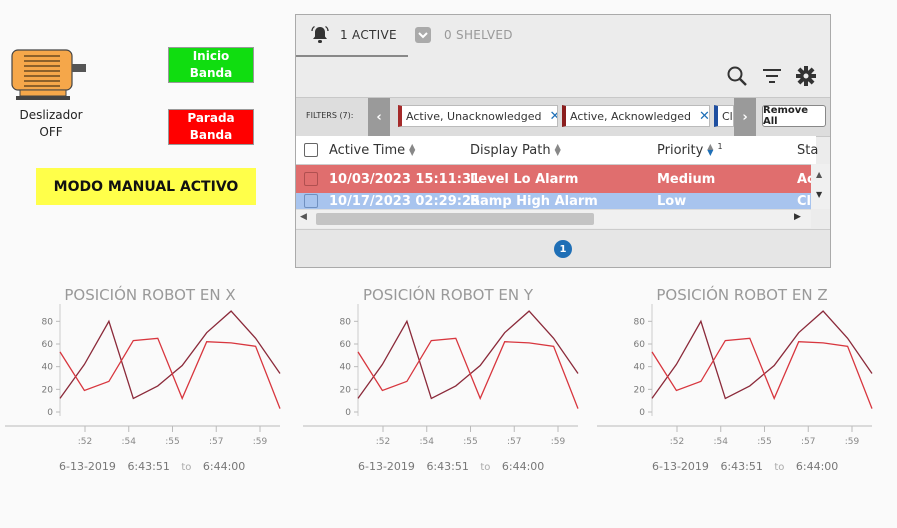 This screenshot has height=528, width=897. I want to click on scrollbar-thumb, so click(455, 219).